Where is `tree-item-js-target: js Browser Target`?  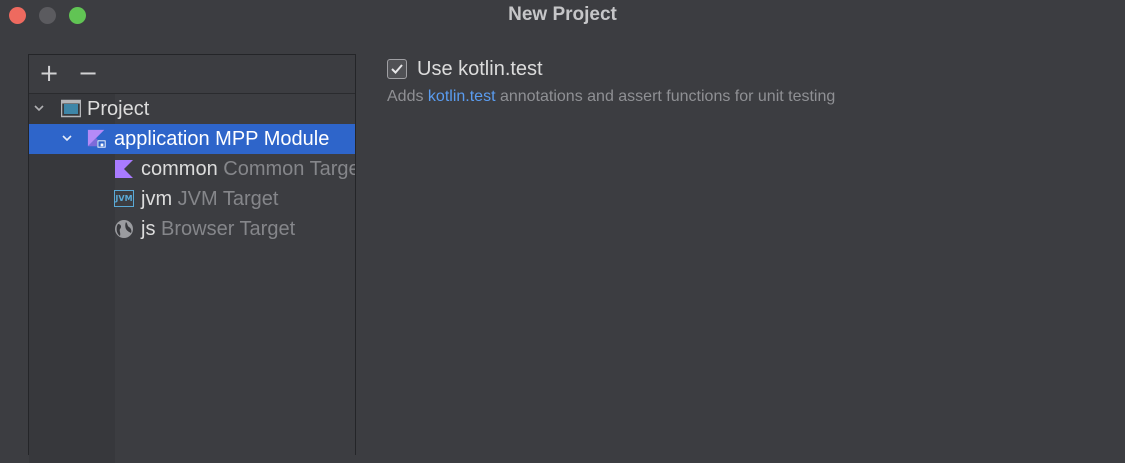 tree-item-js-target: js Browser Target is located at coordinates (192, 229).